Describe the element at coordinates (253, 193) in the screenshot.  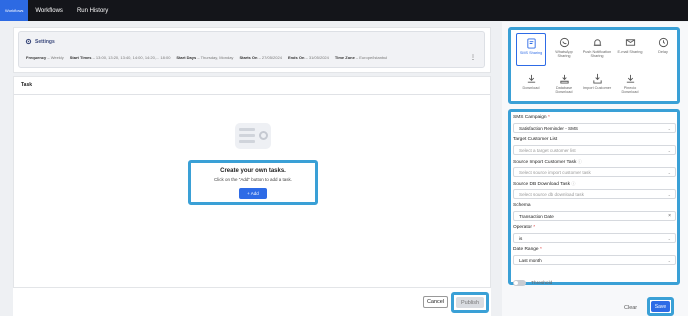
I see `add-task-button: + Add` at that location.